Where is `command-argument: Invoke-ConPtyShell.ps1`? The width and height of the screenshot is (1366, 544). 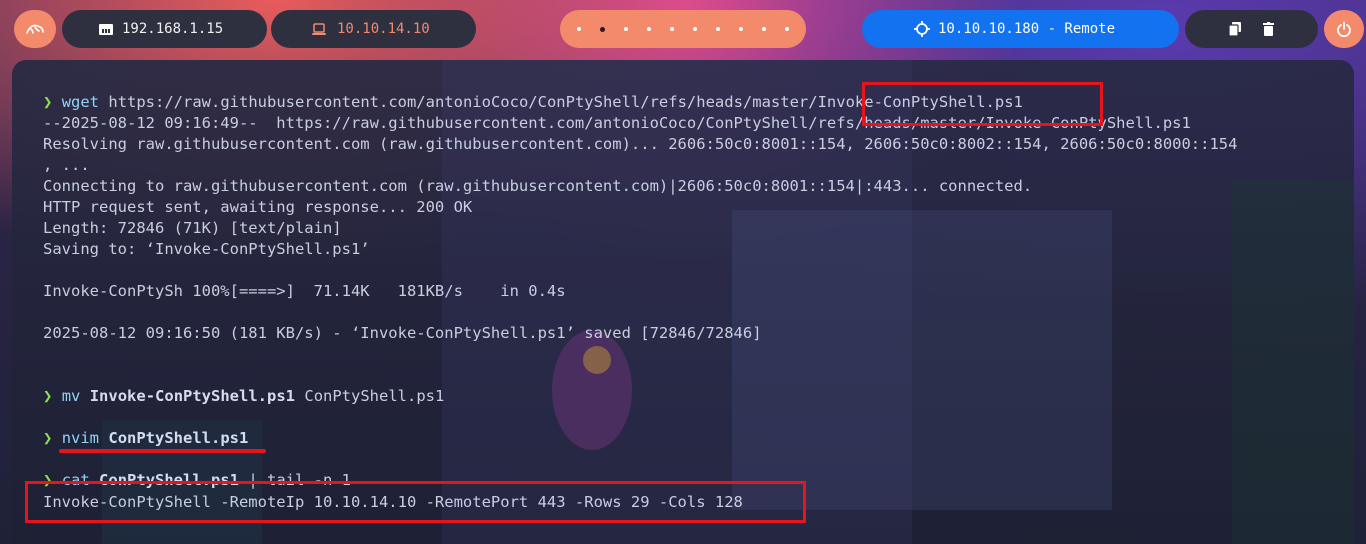
command-argument: Invoke-ConPtyShell.ps1 is located at coordinates (192, 396).